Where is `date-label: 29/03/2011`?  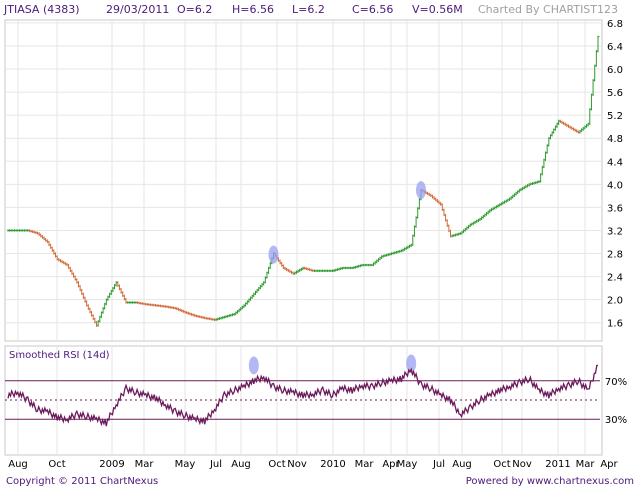 date-label: 29/03/2011 is located at coordinates (137, 9).